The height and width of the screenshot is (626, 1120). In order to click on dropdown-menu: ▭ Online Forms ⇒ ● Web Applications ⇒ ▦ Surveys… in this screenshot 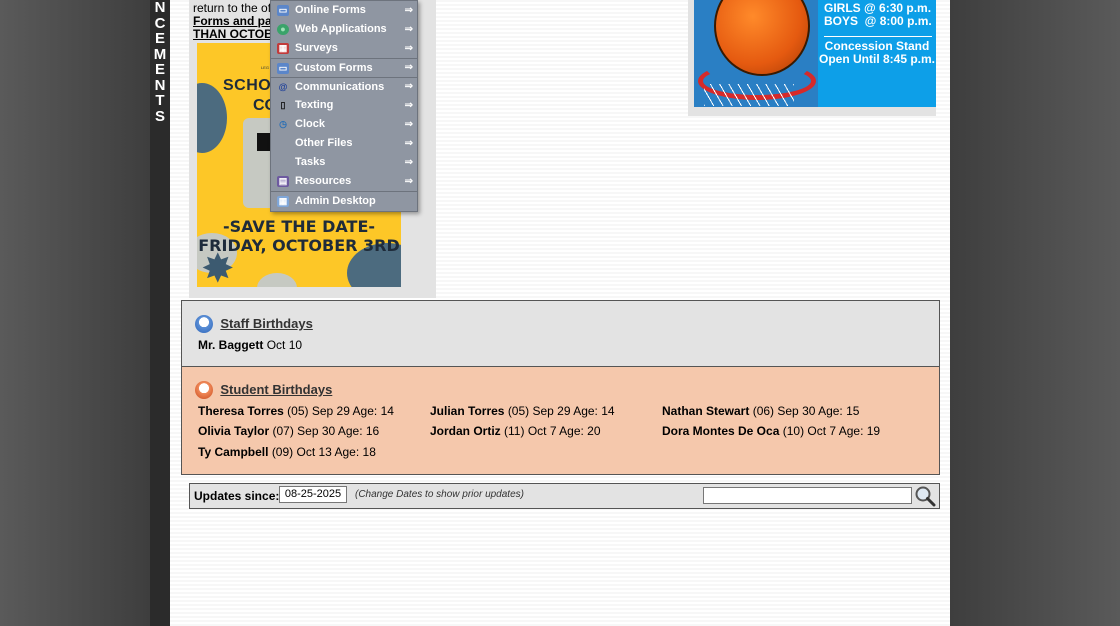, I will do `click(344, 106)`.